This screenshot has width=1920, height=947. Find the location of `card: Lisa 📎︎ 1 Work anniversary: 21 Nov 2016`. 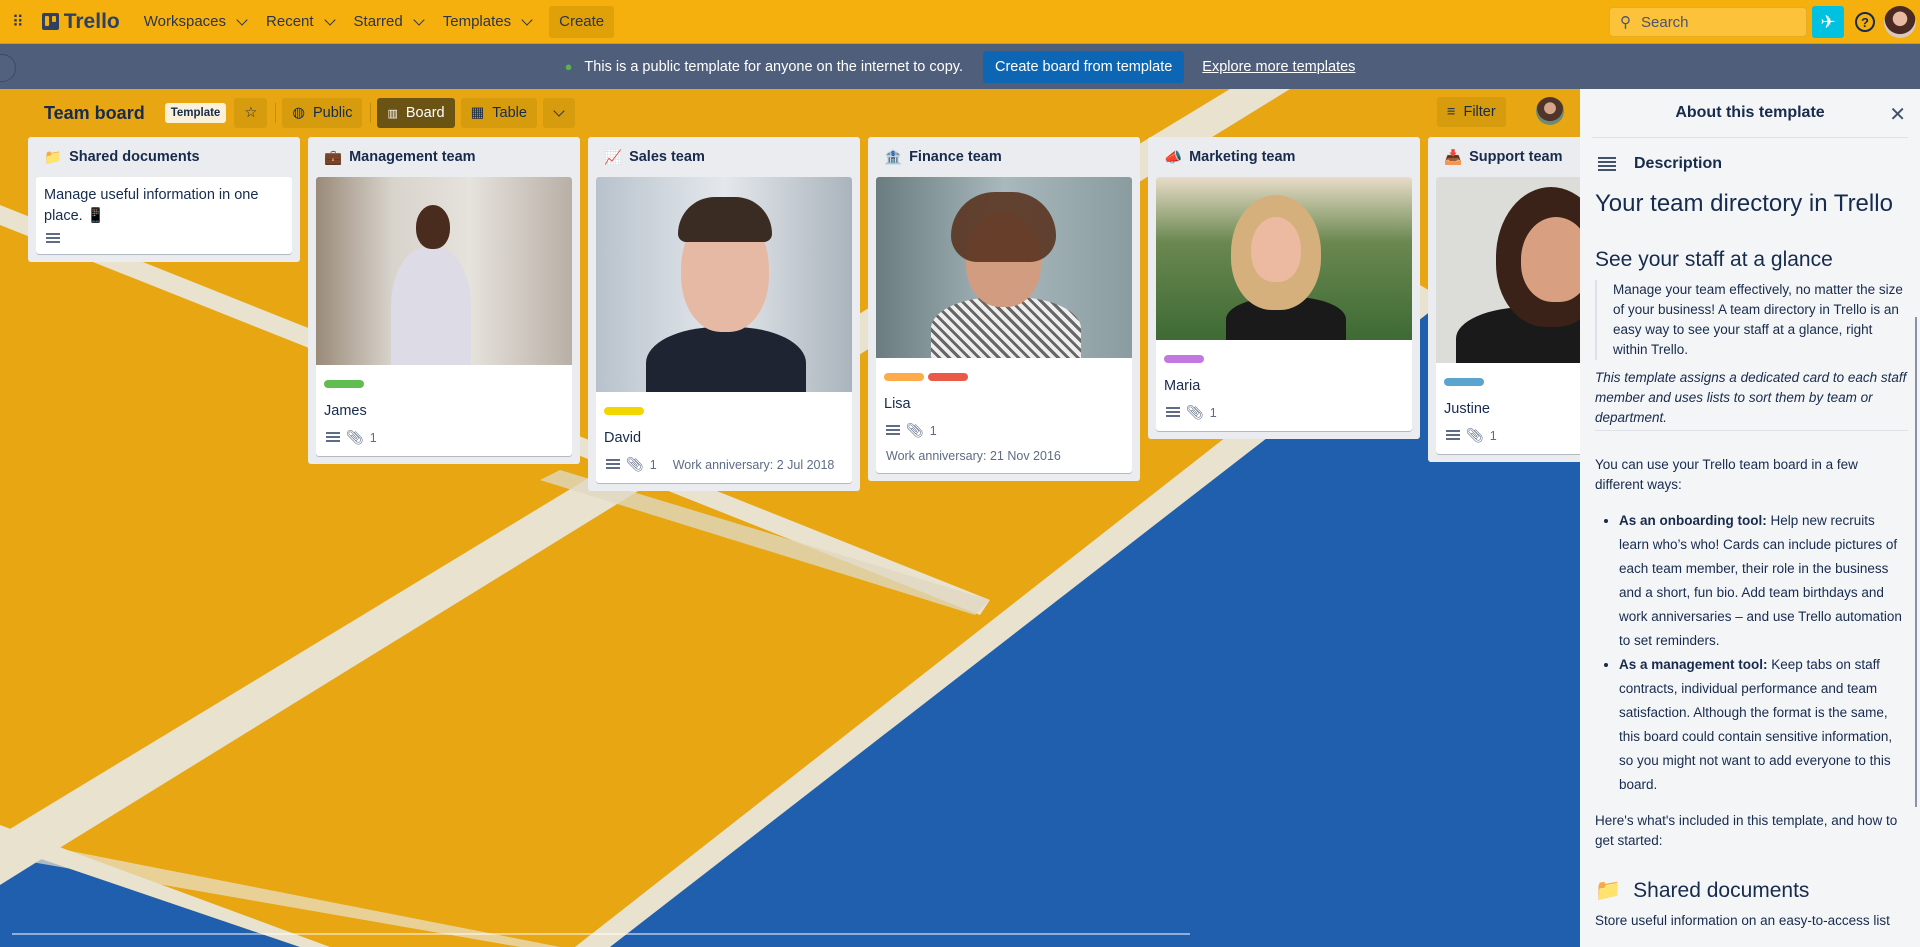

card: Lisa 📎︎ 1 Work anniversary: 21 Nov 2016 is located at coordinates (1004, 325).